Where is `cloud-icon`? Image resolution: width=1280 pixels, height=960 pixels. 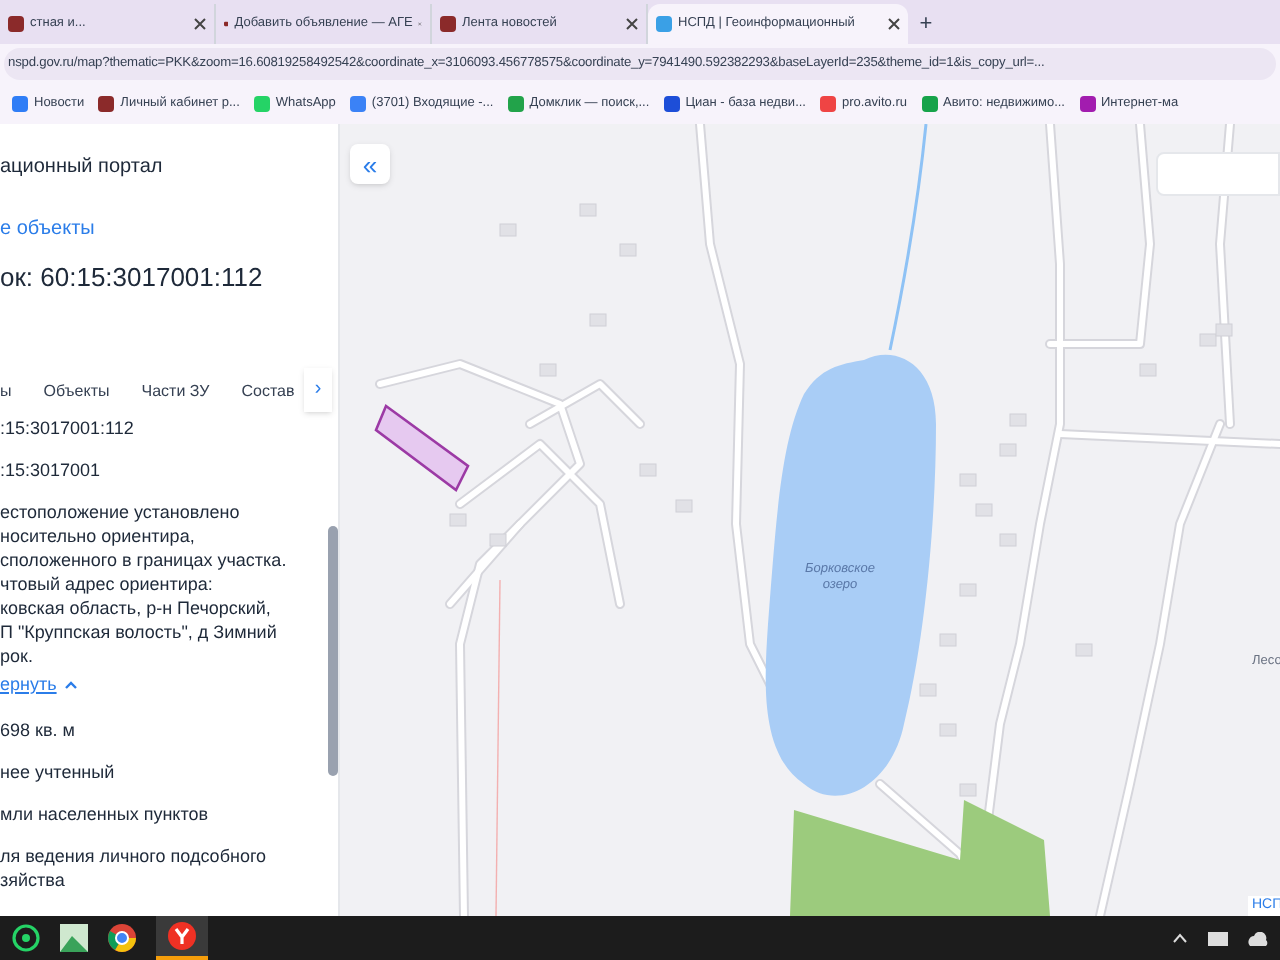 cloud-icon is located at coordinates (1258, 938).